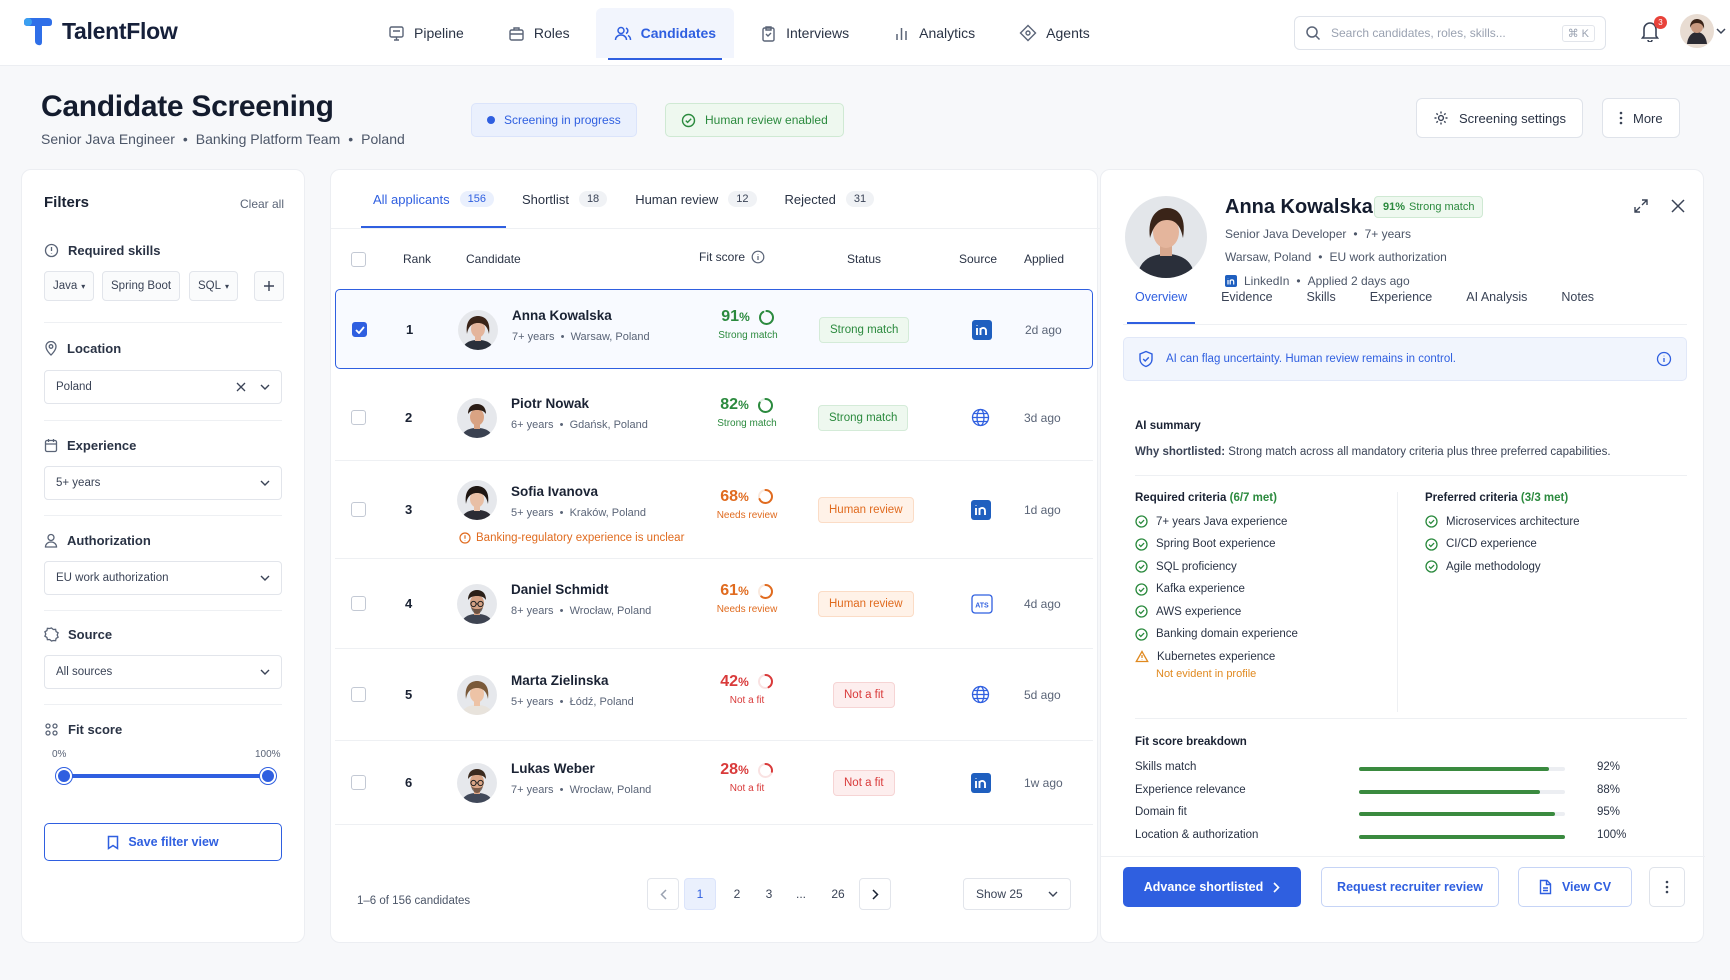 This screenshot has height=980, width=1730. I want to click on detail-more-button, so click(1667, 887).